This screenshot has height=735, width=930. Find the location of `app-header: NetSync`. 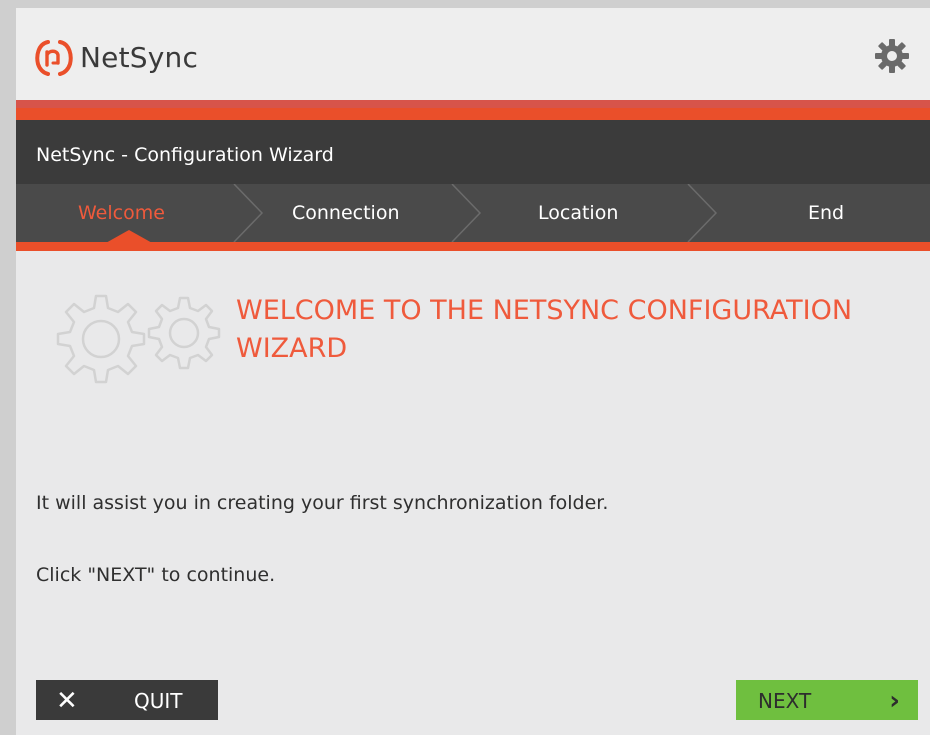

app-header: NetSync is located at coordinates (473, 54).